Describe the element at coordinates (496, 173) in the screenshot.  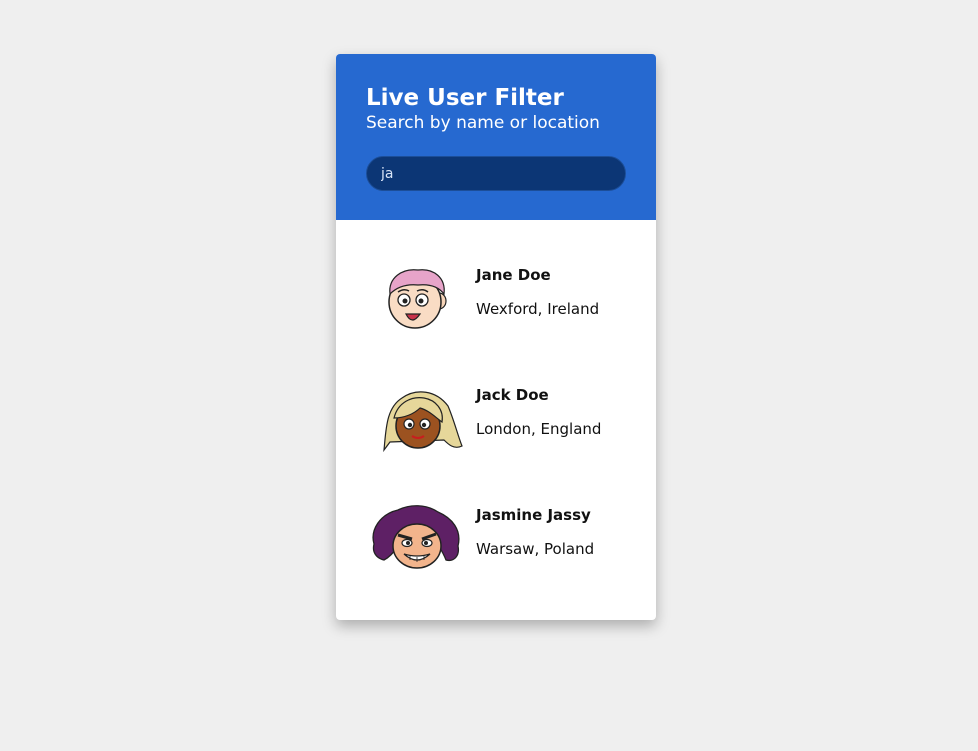
I see `search-input` at that location.